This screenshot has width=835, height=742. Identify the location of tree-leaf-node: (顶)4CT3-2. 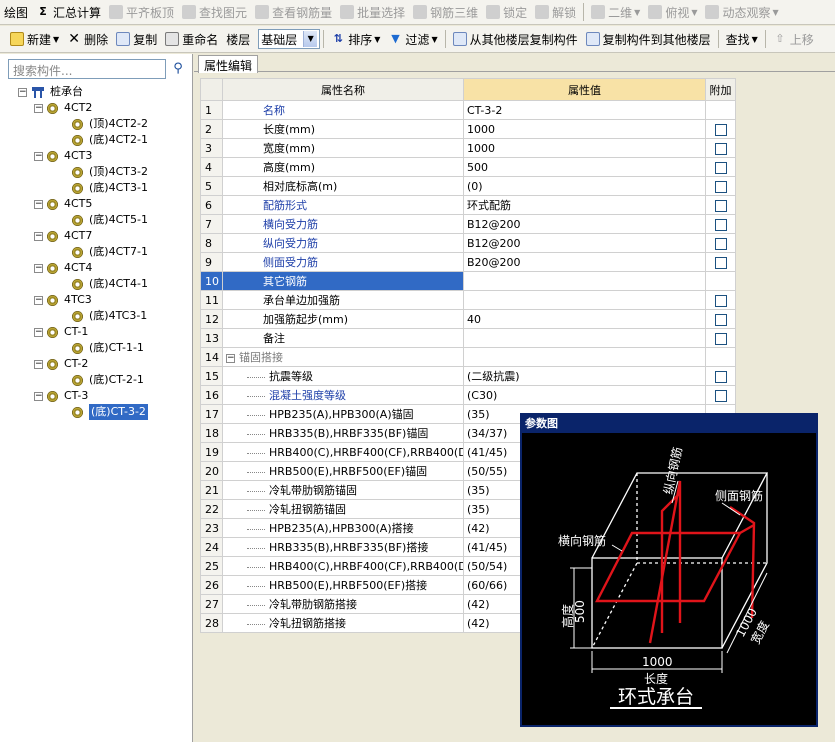
(110, 172).